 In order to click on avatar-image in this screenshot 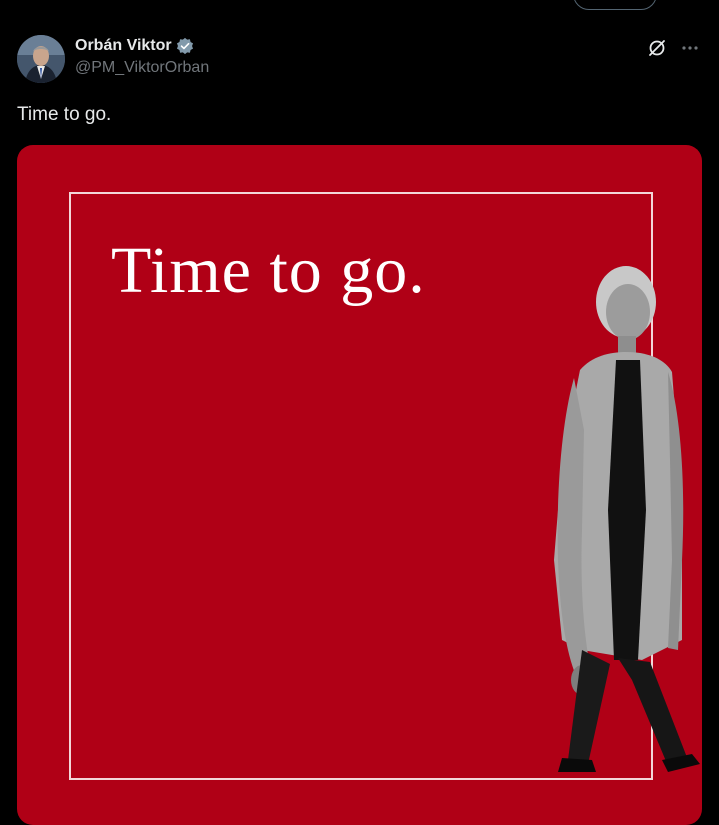, I will do `click(41, 59)`.